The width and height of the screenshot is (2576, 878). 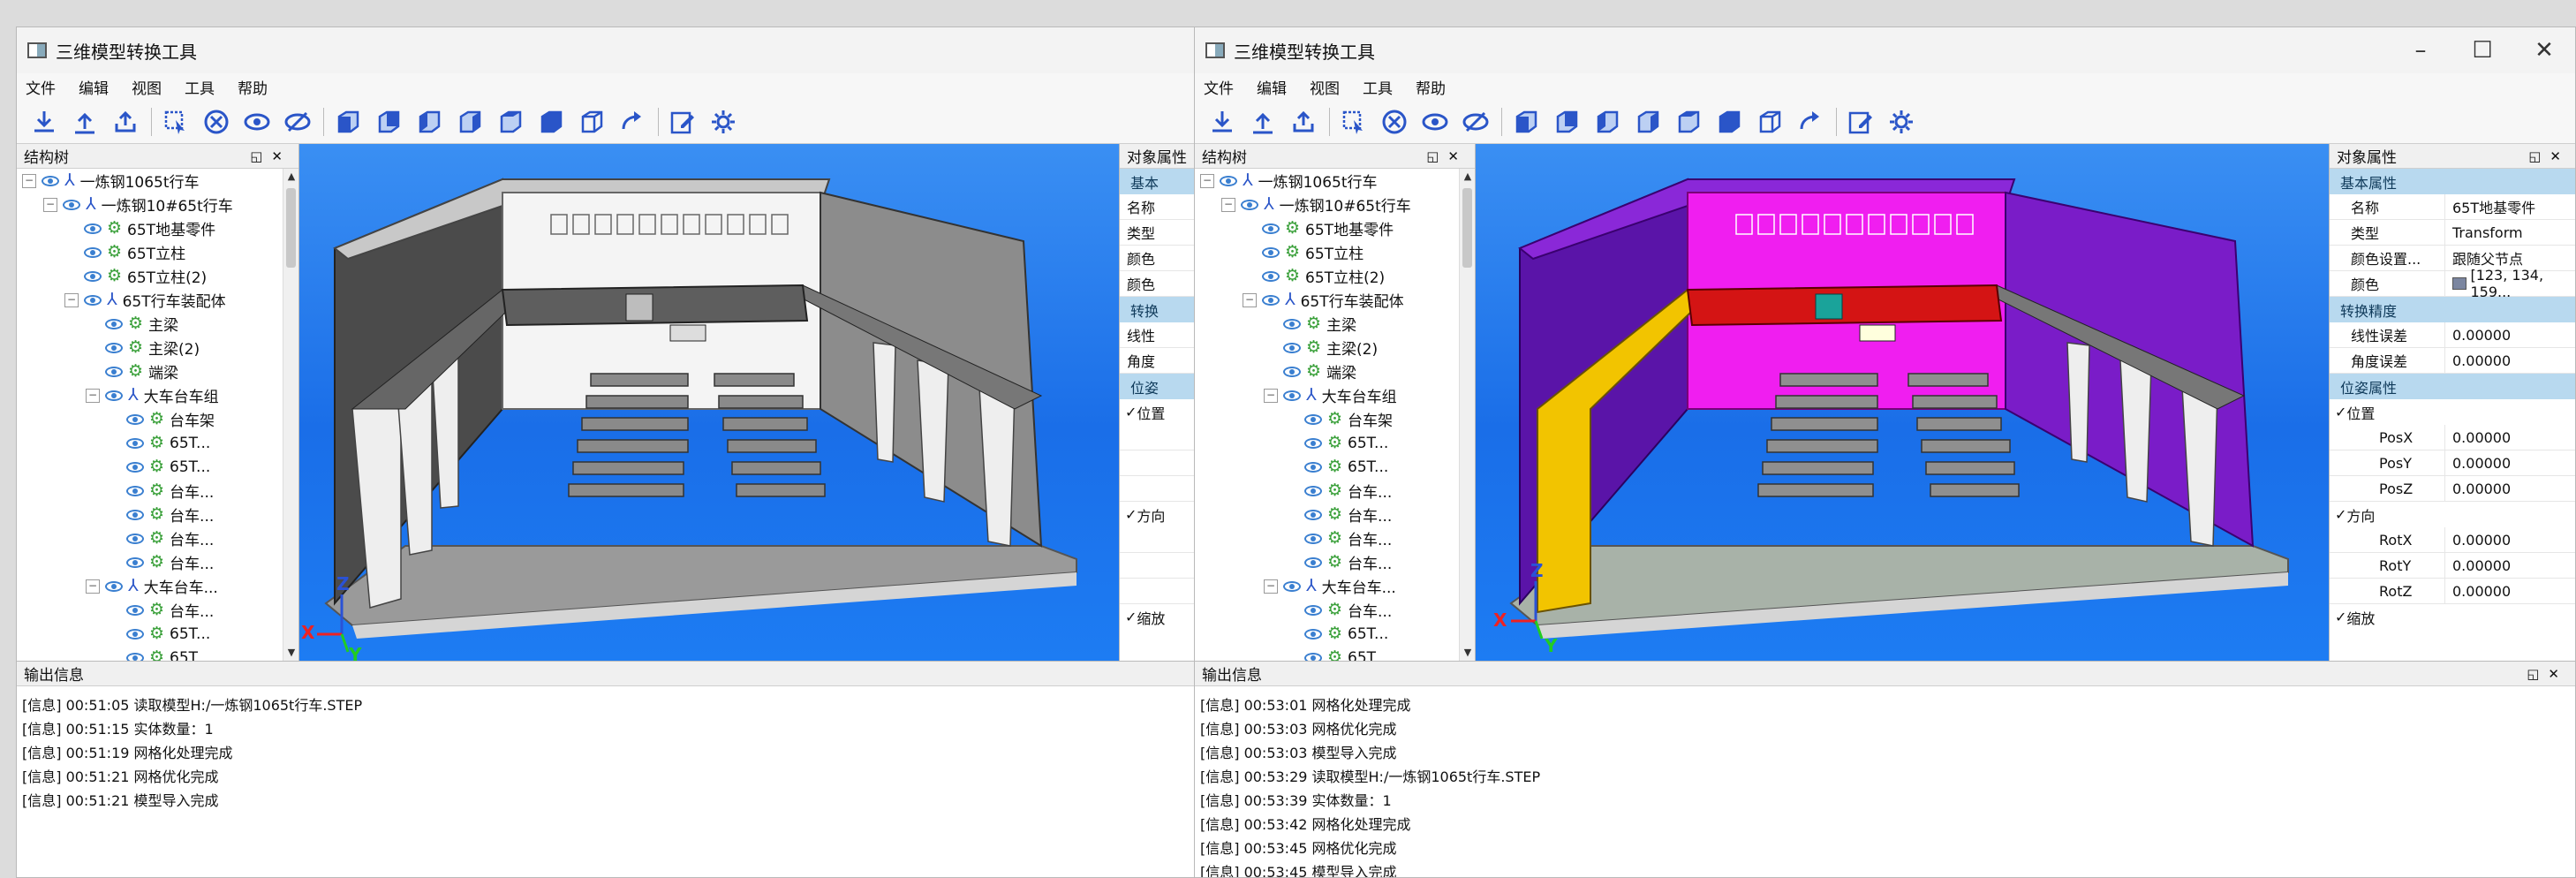 I want to click on import-icon, so click(x=1222, y=122).